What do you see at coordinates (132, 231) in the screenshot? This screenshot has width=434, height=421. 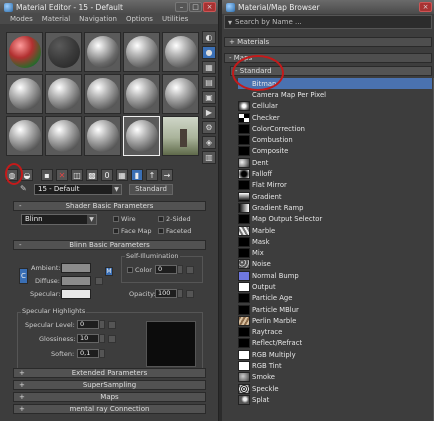 I see `face-map-checkbox: Face Map` at bounding box center [132, 231].